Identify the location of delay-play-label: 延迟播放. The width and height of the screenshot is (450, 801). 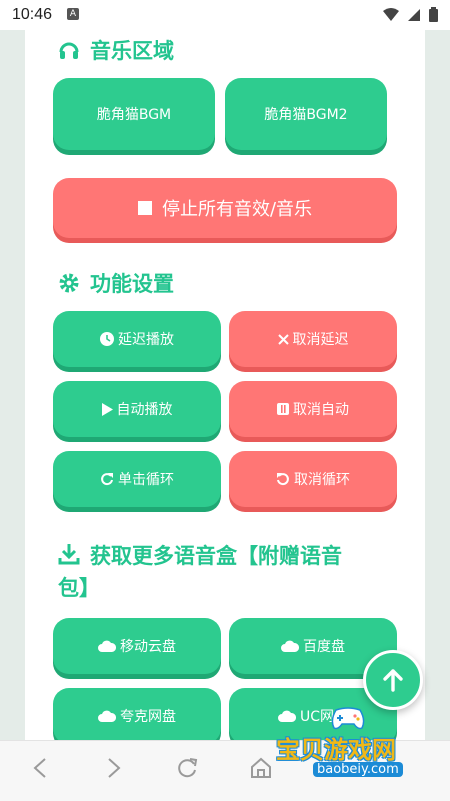
(146, 340).